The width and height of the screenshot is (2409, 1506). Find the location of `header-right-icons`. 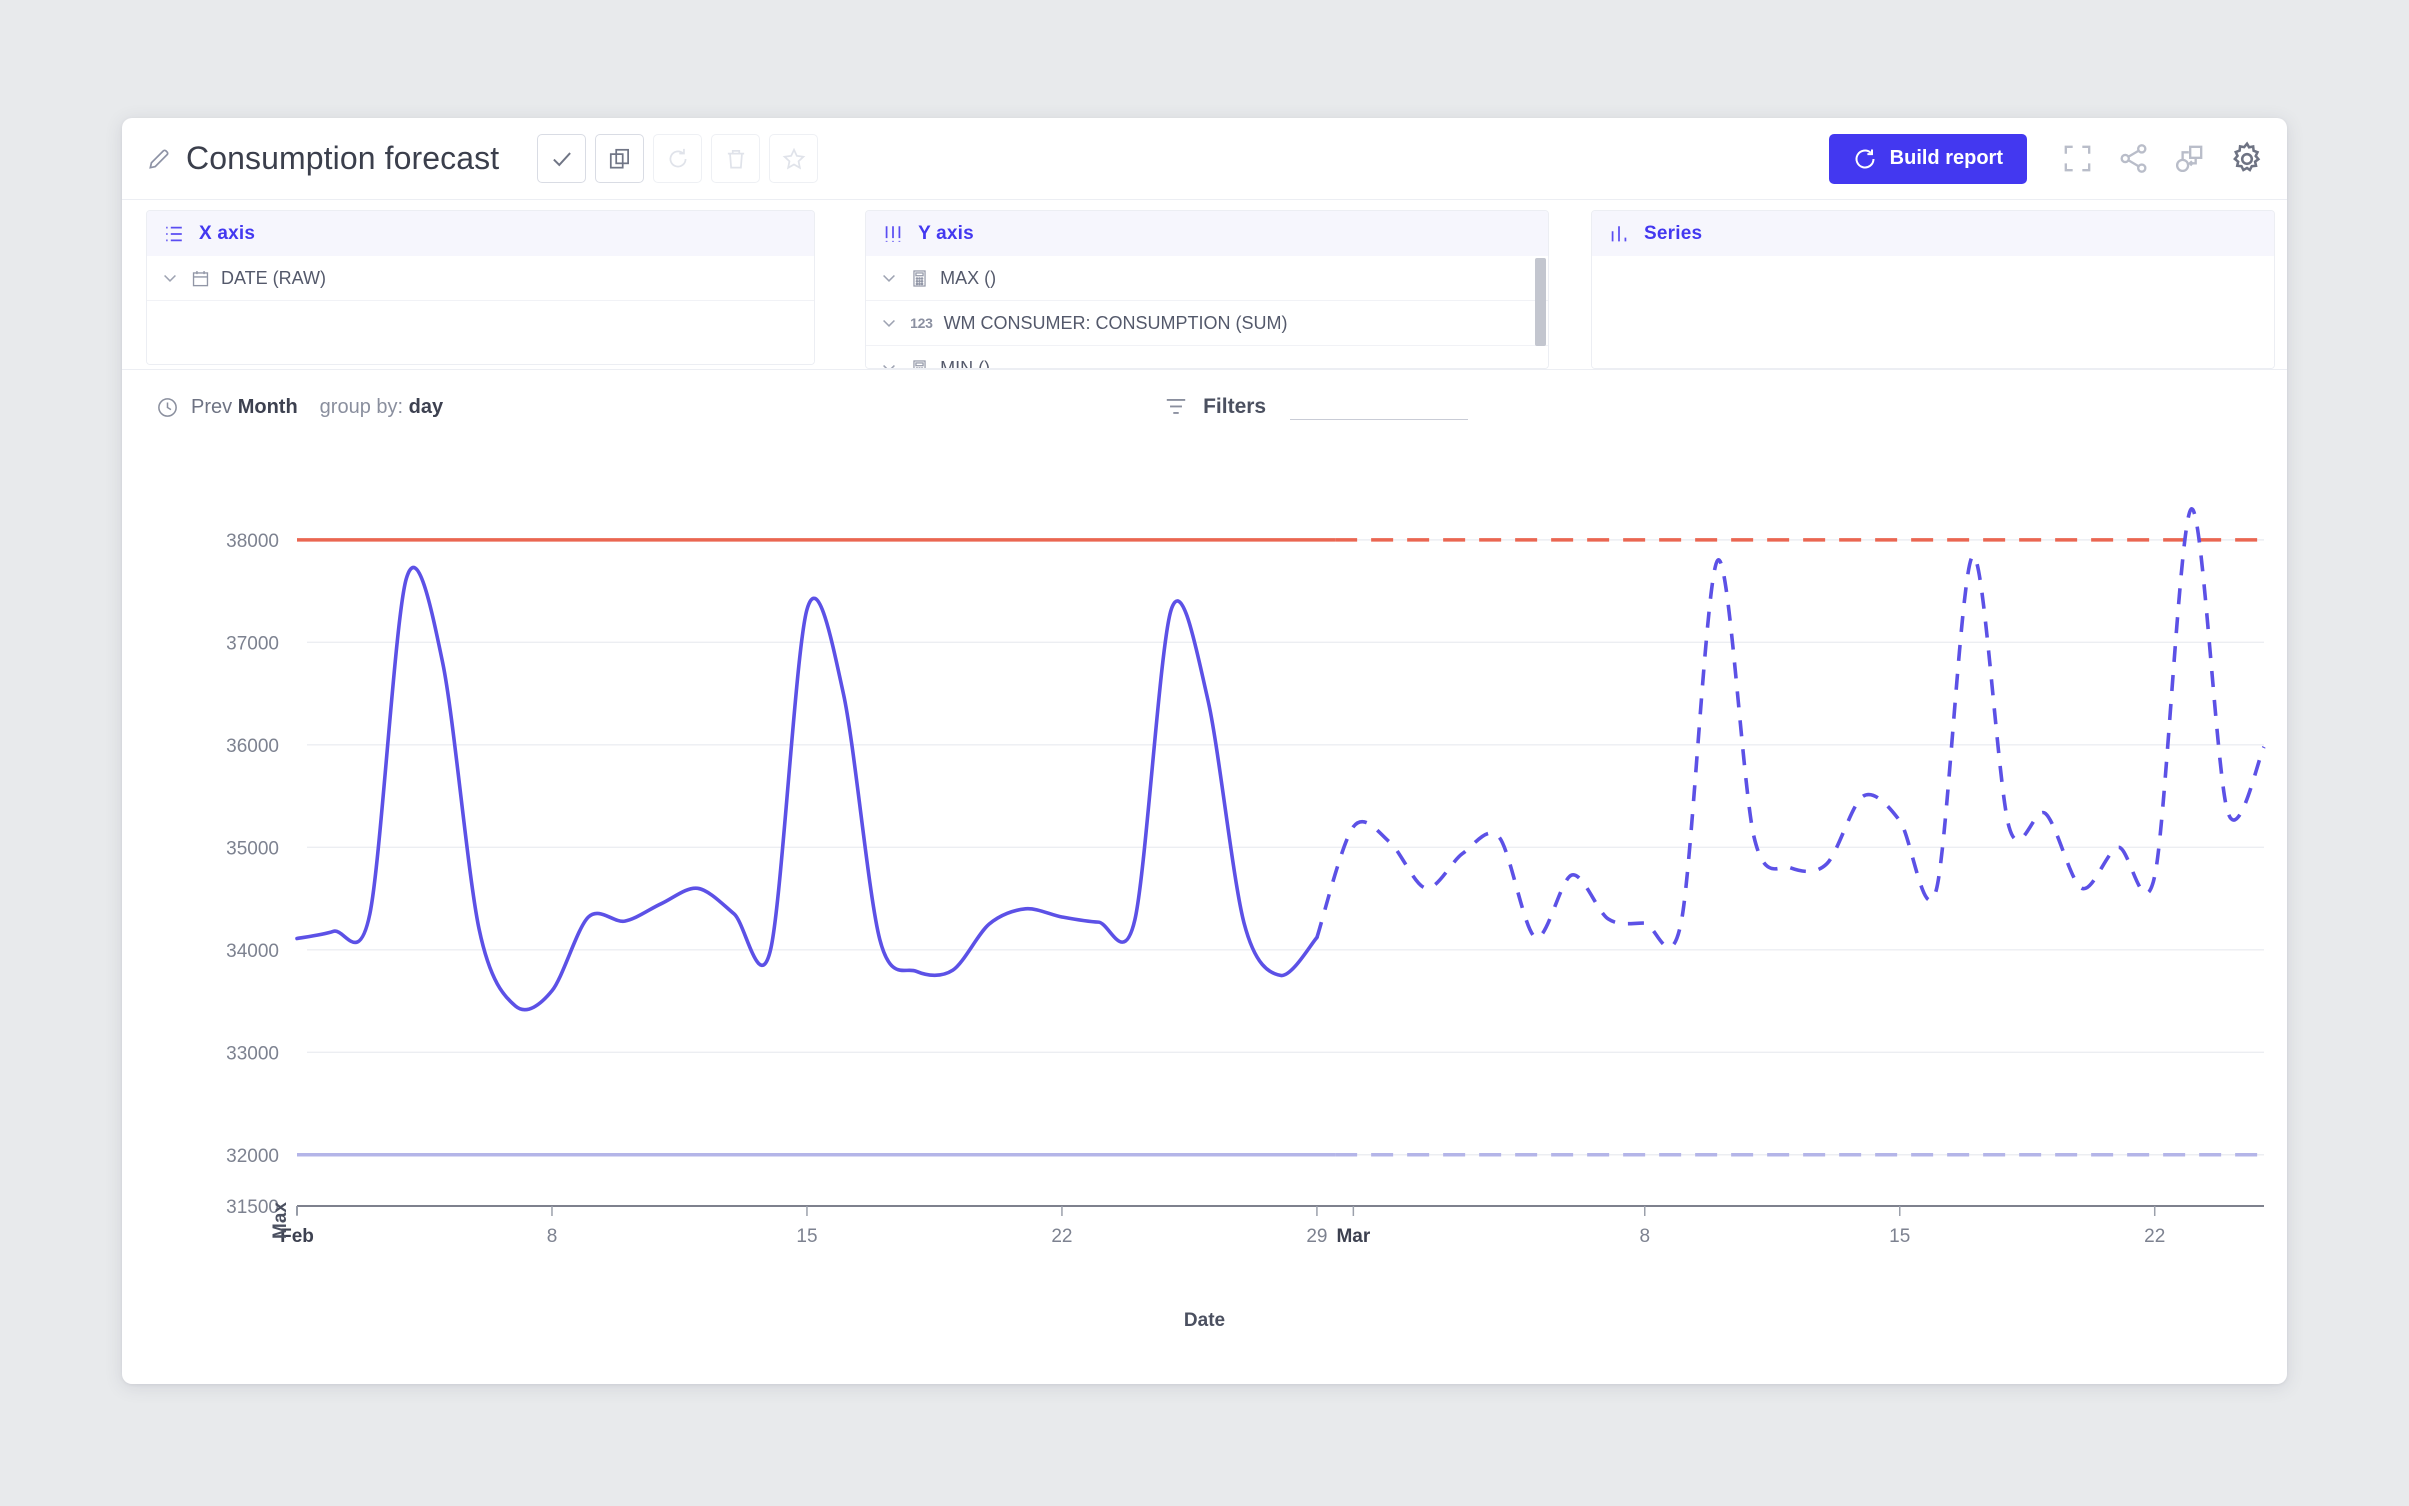

header-right-icons is located at coordinates (2163, 158).